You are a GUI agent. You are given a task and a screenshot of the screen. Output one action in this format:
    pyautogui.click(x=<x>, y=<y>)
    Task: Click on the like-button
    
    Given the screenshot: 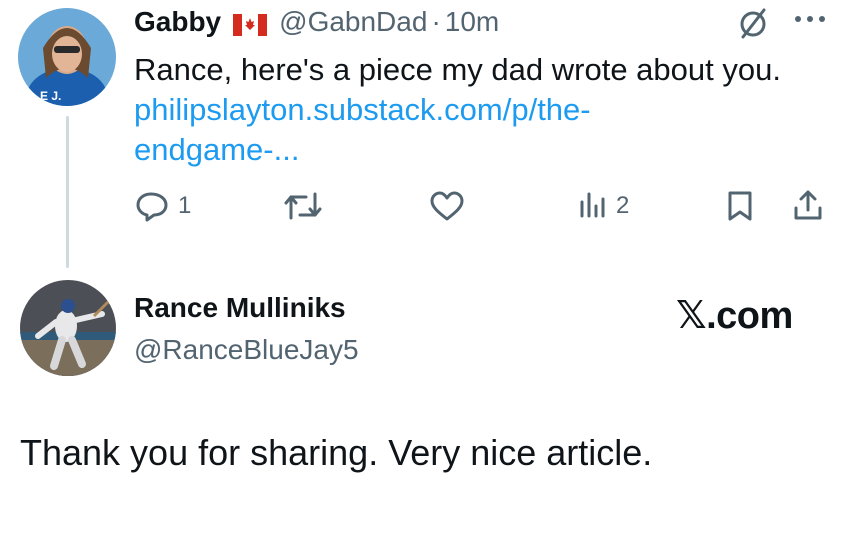 What is the action you would take?
    pyautogui.click(x=447, y=206)
    